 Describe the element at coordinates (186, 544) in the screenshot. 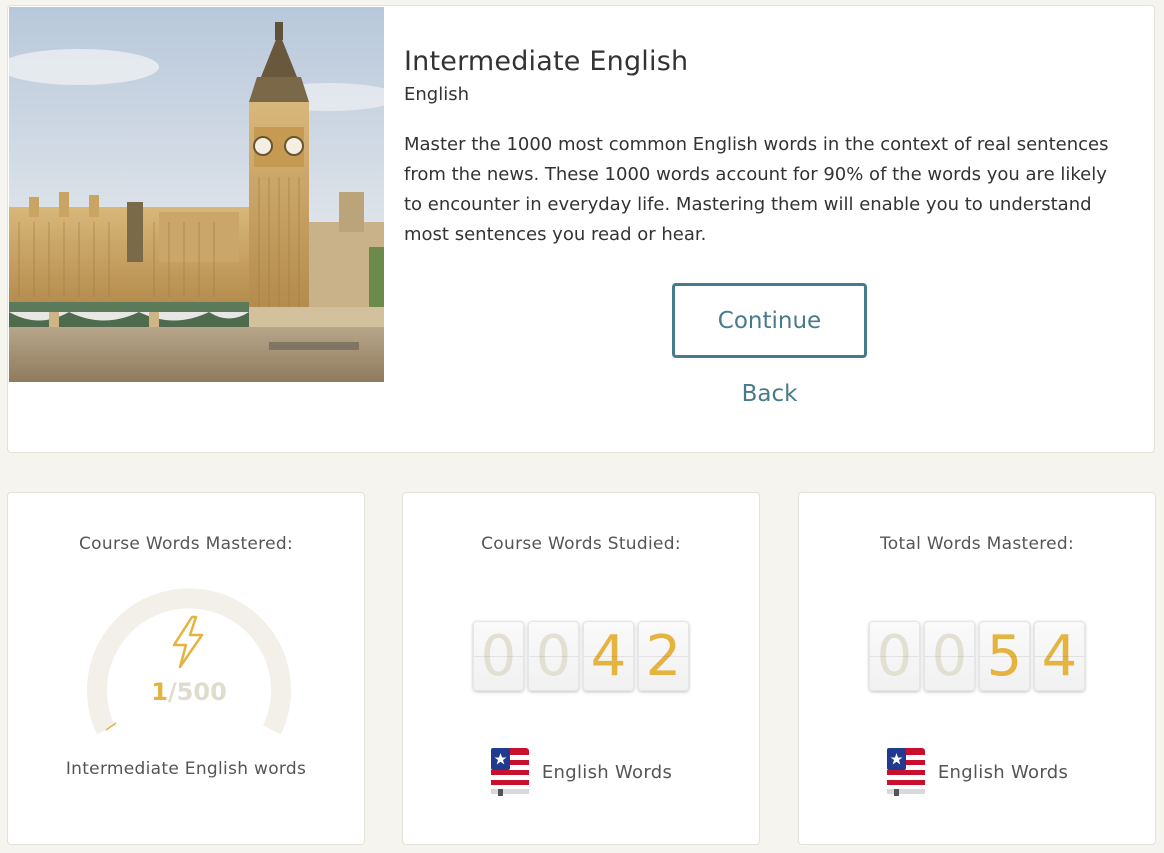

I see `stat-title: Course Words Mastered:` at that location.